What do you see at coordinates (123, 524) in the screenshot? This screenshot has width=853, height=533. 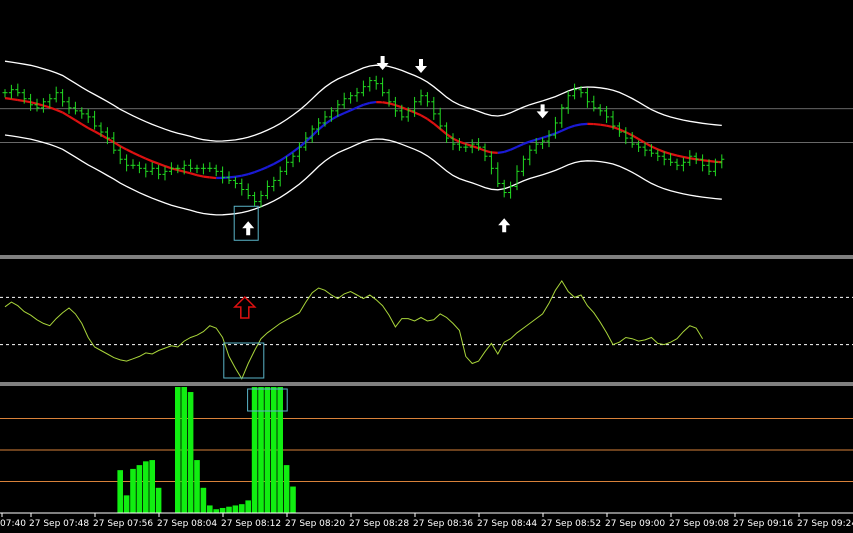 I see `time-tick-label: 27 Sep 07:56` at bounding box center [123, 524].